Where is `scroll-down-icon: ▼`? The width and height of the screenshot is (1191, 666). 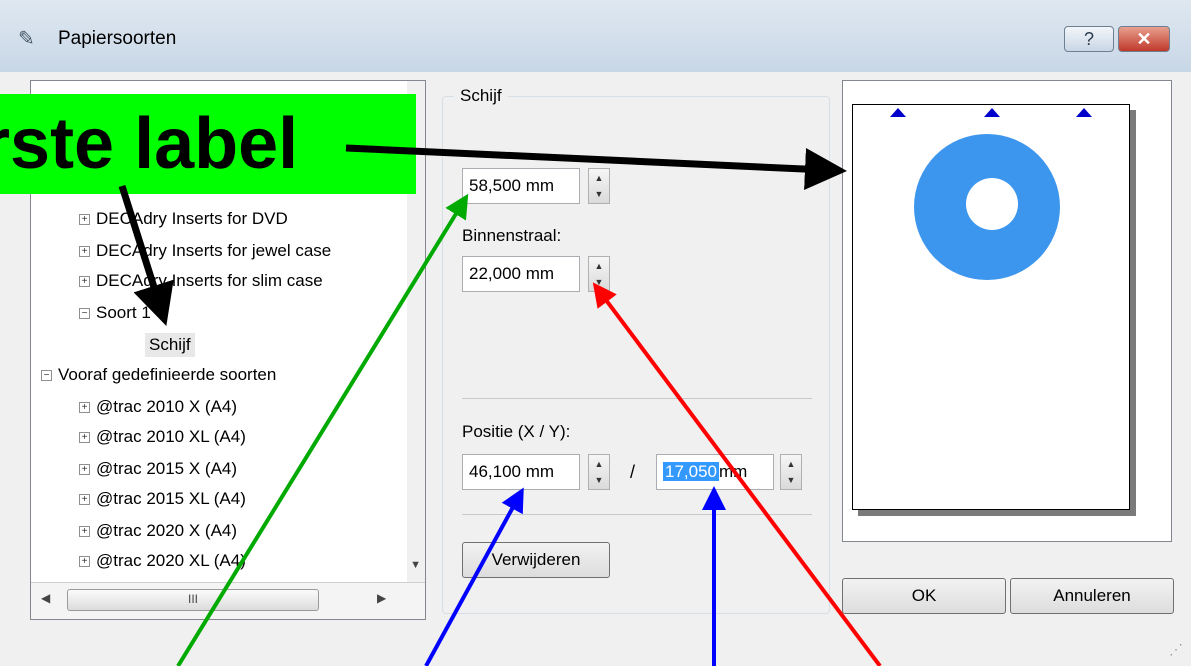 scroll-down-icon: ▼ is located at coordinates (415, 565).